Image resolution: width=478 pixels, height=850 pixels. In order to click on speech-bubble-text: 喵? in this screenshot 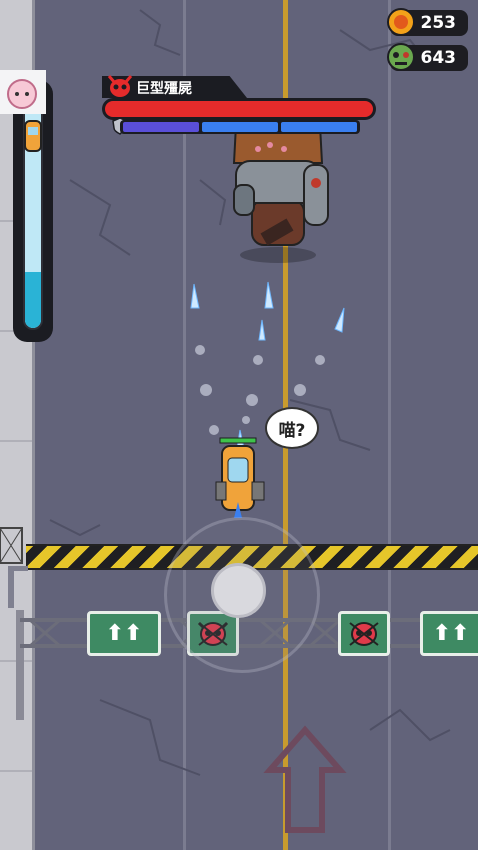, I will do `click(292, 430)`.